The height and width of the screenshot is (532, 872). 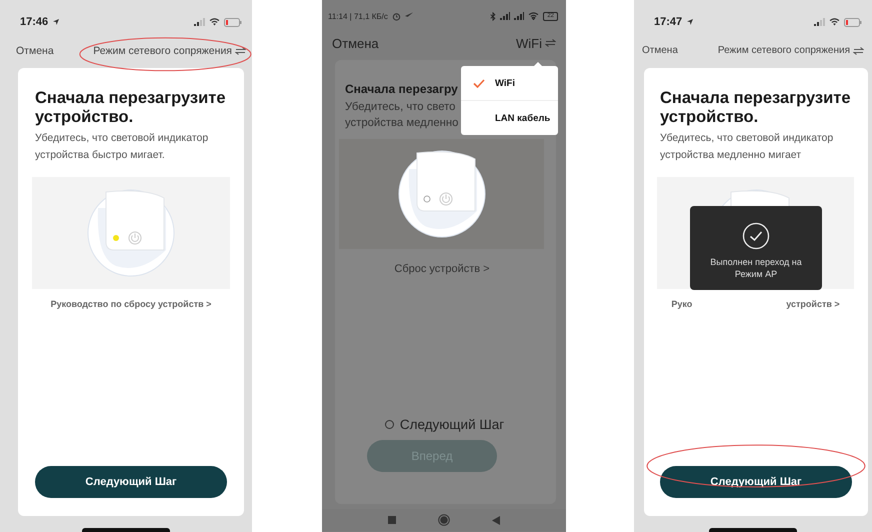 What do you see at coordinates (509, 117) in the screenshot?
I see `menu-item: LAN кабель` at bounding box center [509, 117].